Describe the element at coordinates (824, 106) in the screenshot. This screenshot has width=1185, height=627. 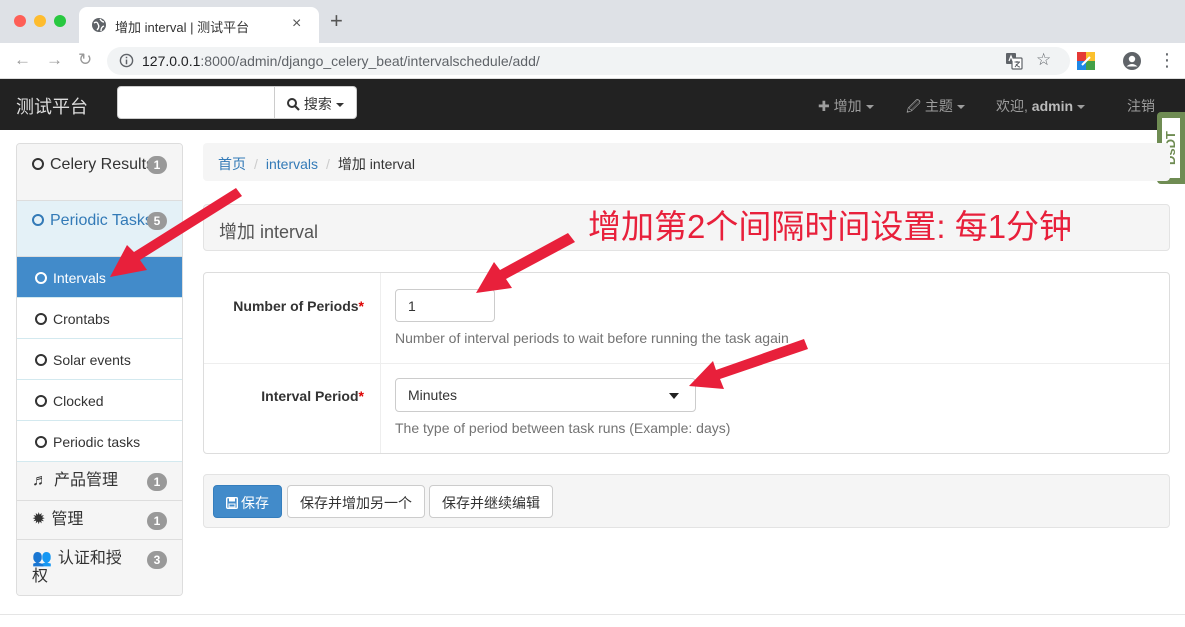
I see `plus-icon: ✚` at that location.